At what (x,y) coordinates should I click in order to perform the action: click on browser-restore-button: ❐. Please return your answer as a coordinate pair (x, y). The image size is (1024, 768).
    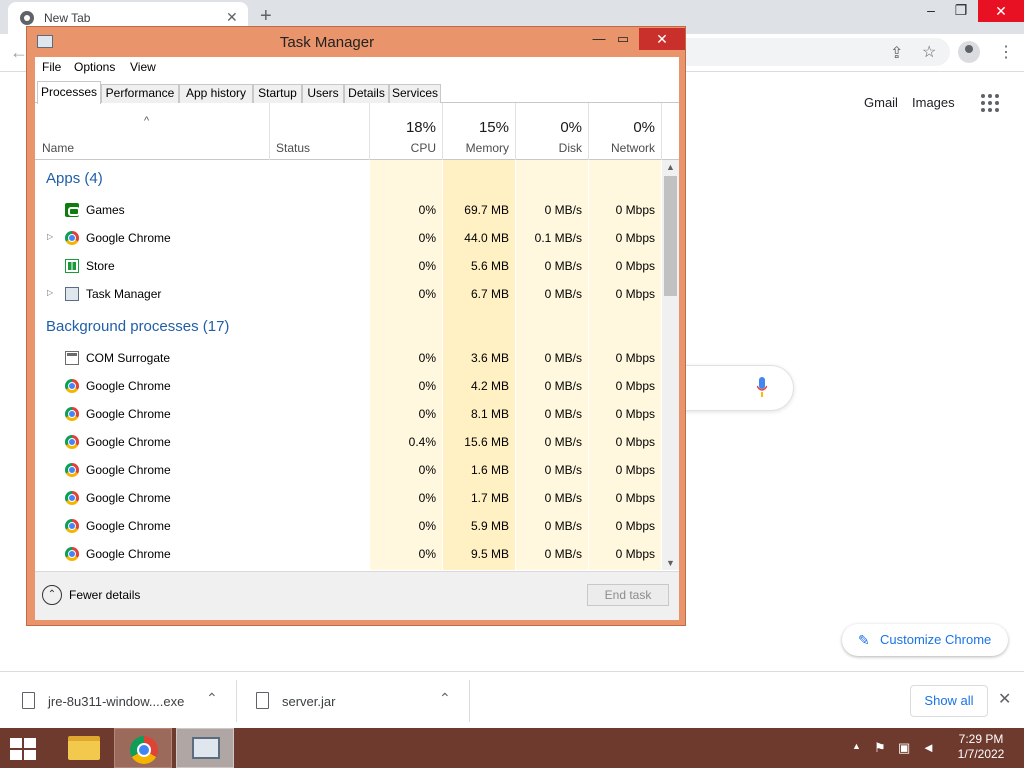
    Looking at the image, I should click on (961, 13).